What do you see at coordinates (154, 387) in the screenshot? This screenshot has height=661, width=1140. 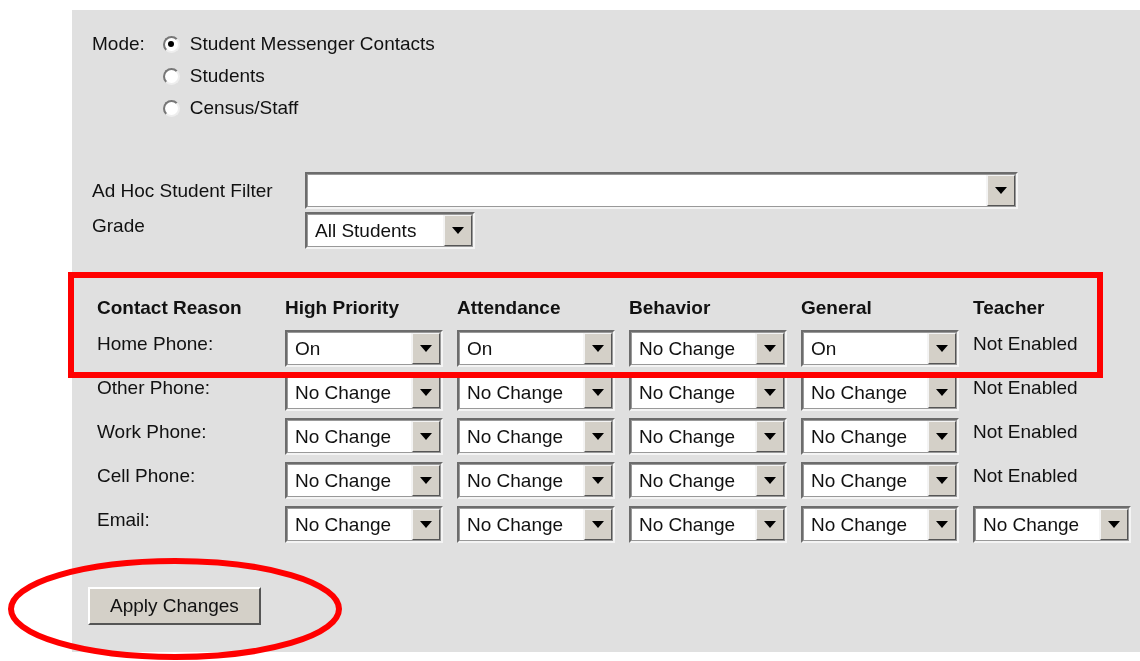 I see `row-label: Other Phone:` at bounding box center [154, 387].